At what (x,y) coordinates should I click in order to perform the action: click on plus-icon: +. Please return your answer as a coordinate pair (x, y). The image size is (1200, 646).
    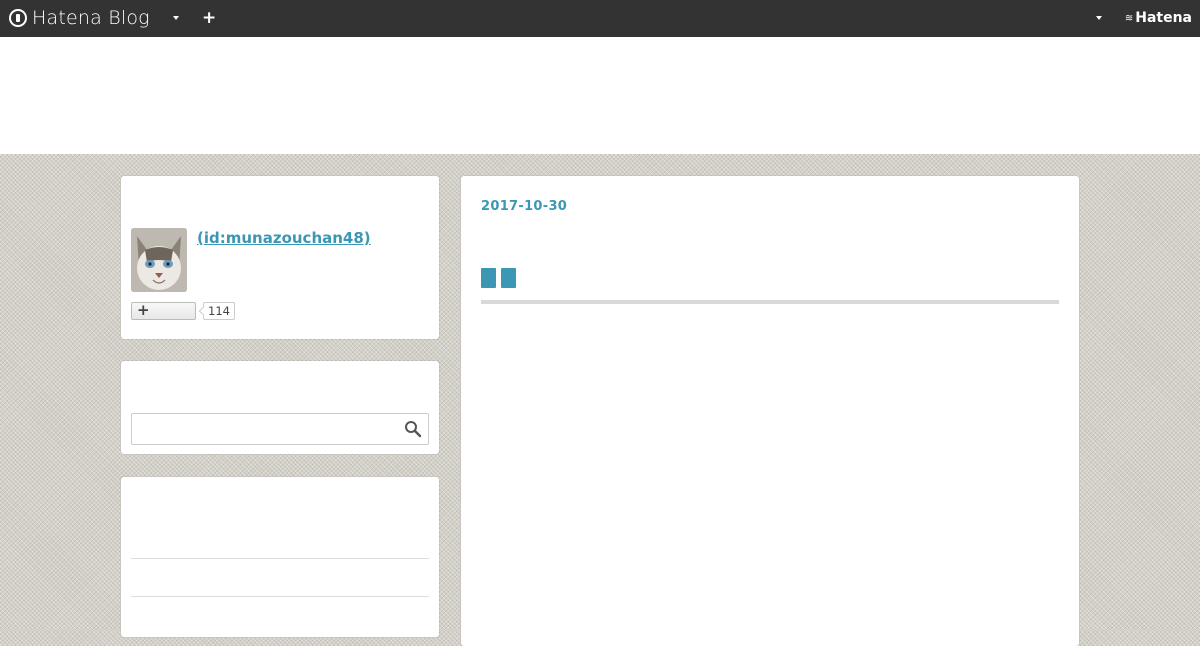
    Looking at the image, I should click on (143, 310).